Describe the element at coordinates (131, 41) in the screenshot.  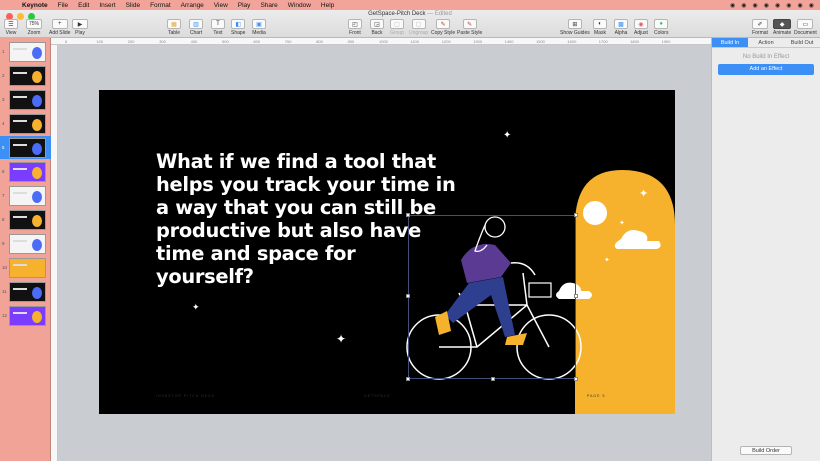
I see `ruler-tick-label: 200` at that location.